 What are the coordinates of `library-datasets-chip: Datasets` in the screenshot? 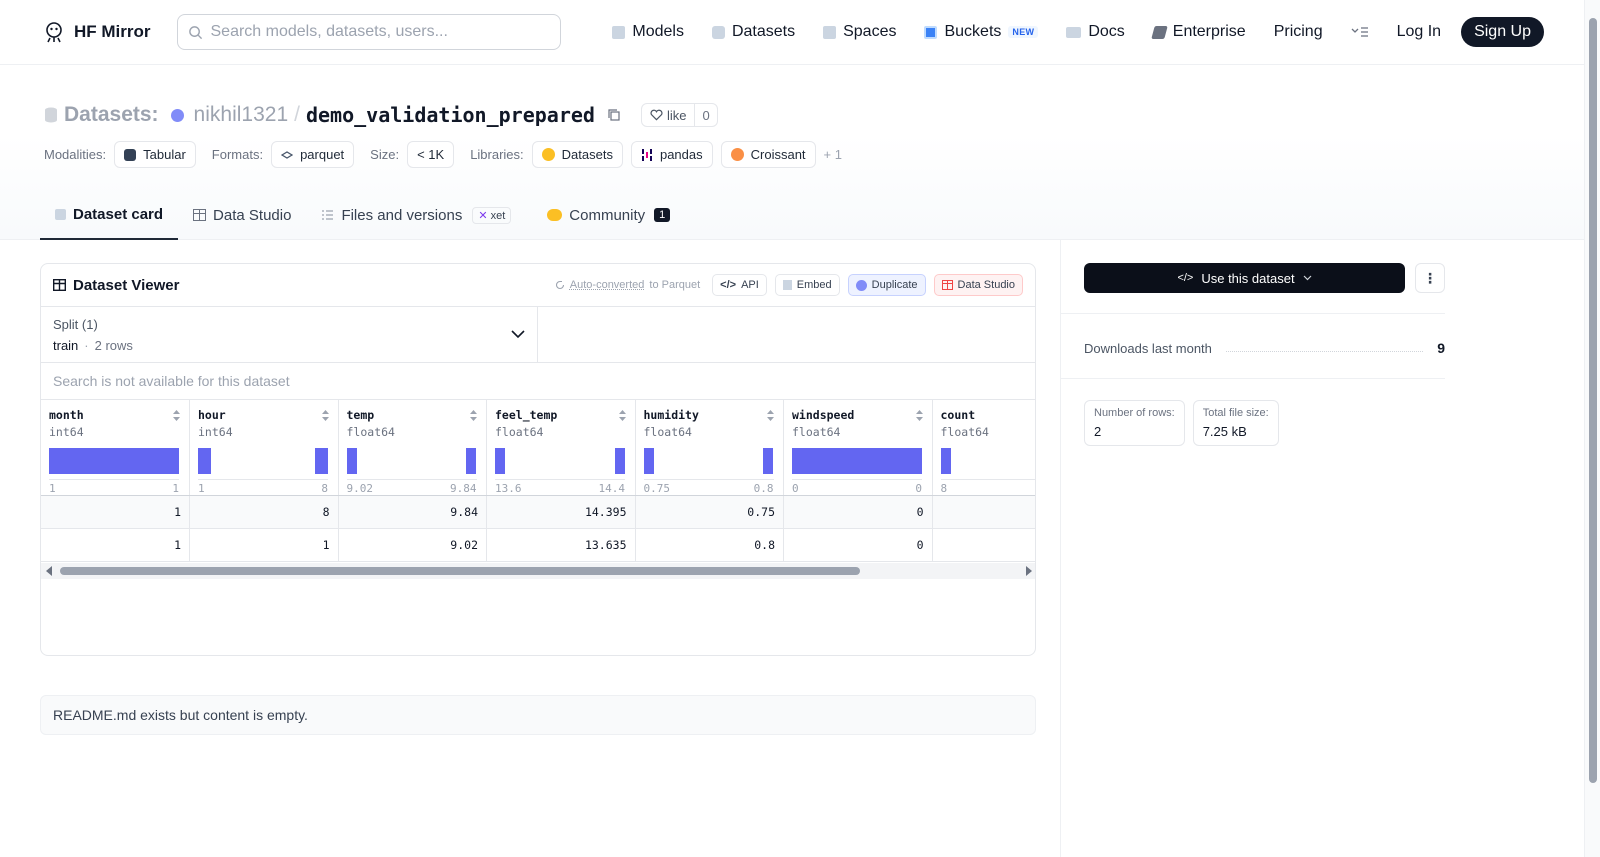 It's located at (577, 154).